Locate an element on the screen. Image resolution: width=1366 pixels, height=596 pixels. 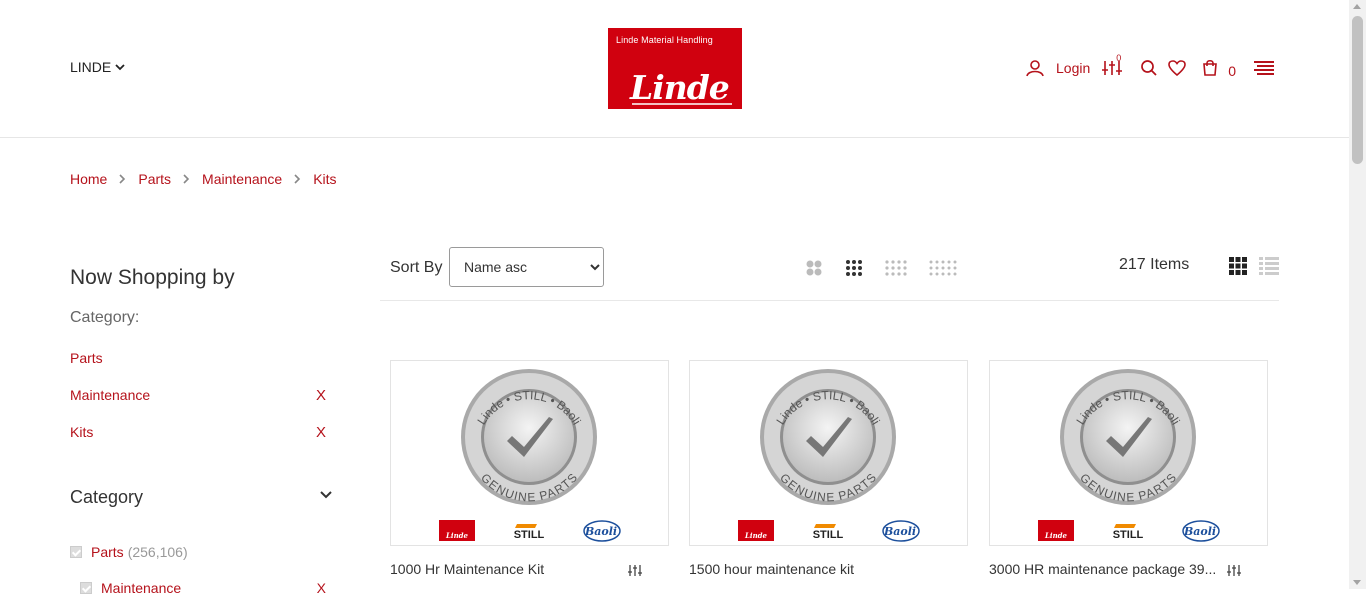
heart-icon is located at coordinates (1177, 68).